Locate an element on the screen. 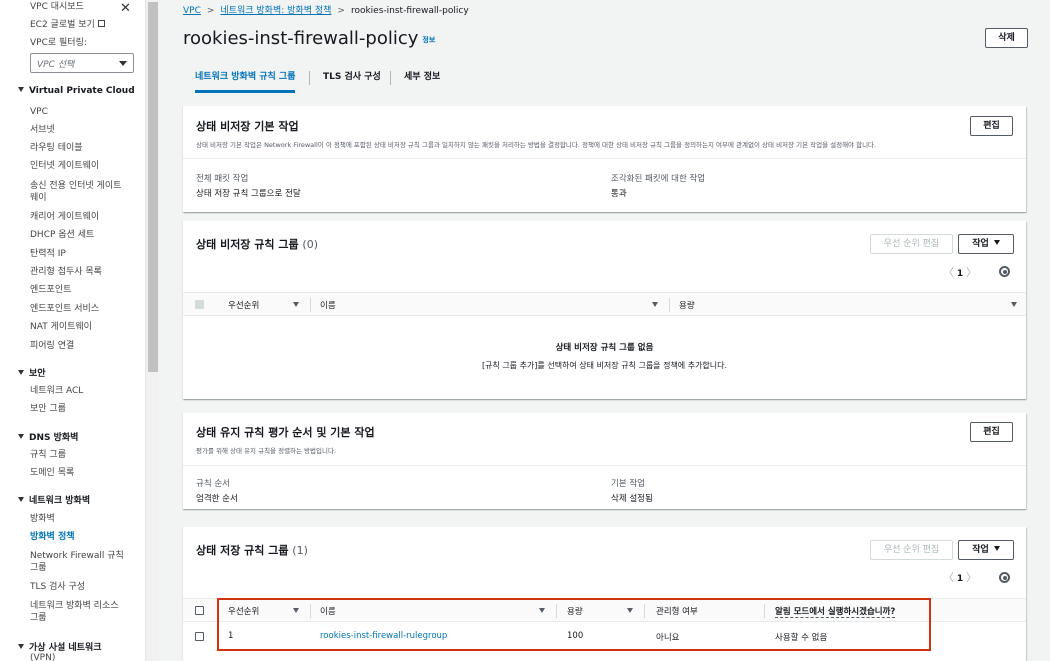 Image resolution: width=1050 pixels, height=661 pixels. default-action-label: 기본 작업 is located at coordinates (628, 484).